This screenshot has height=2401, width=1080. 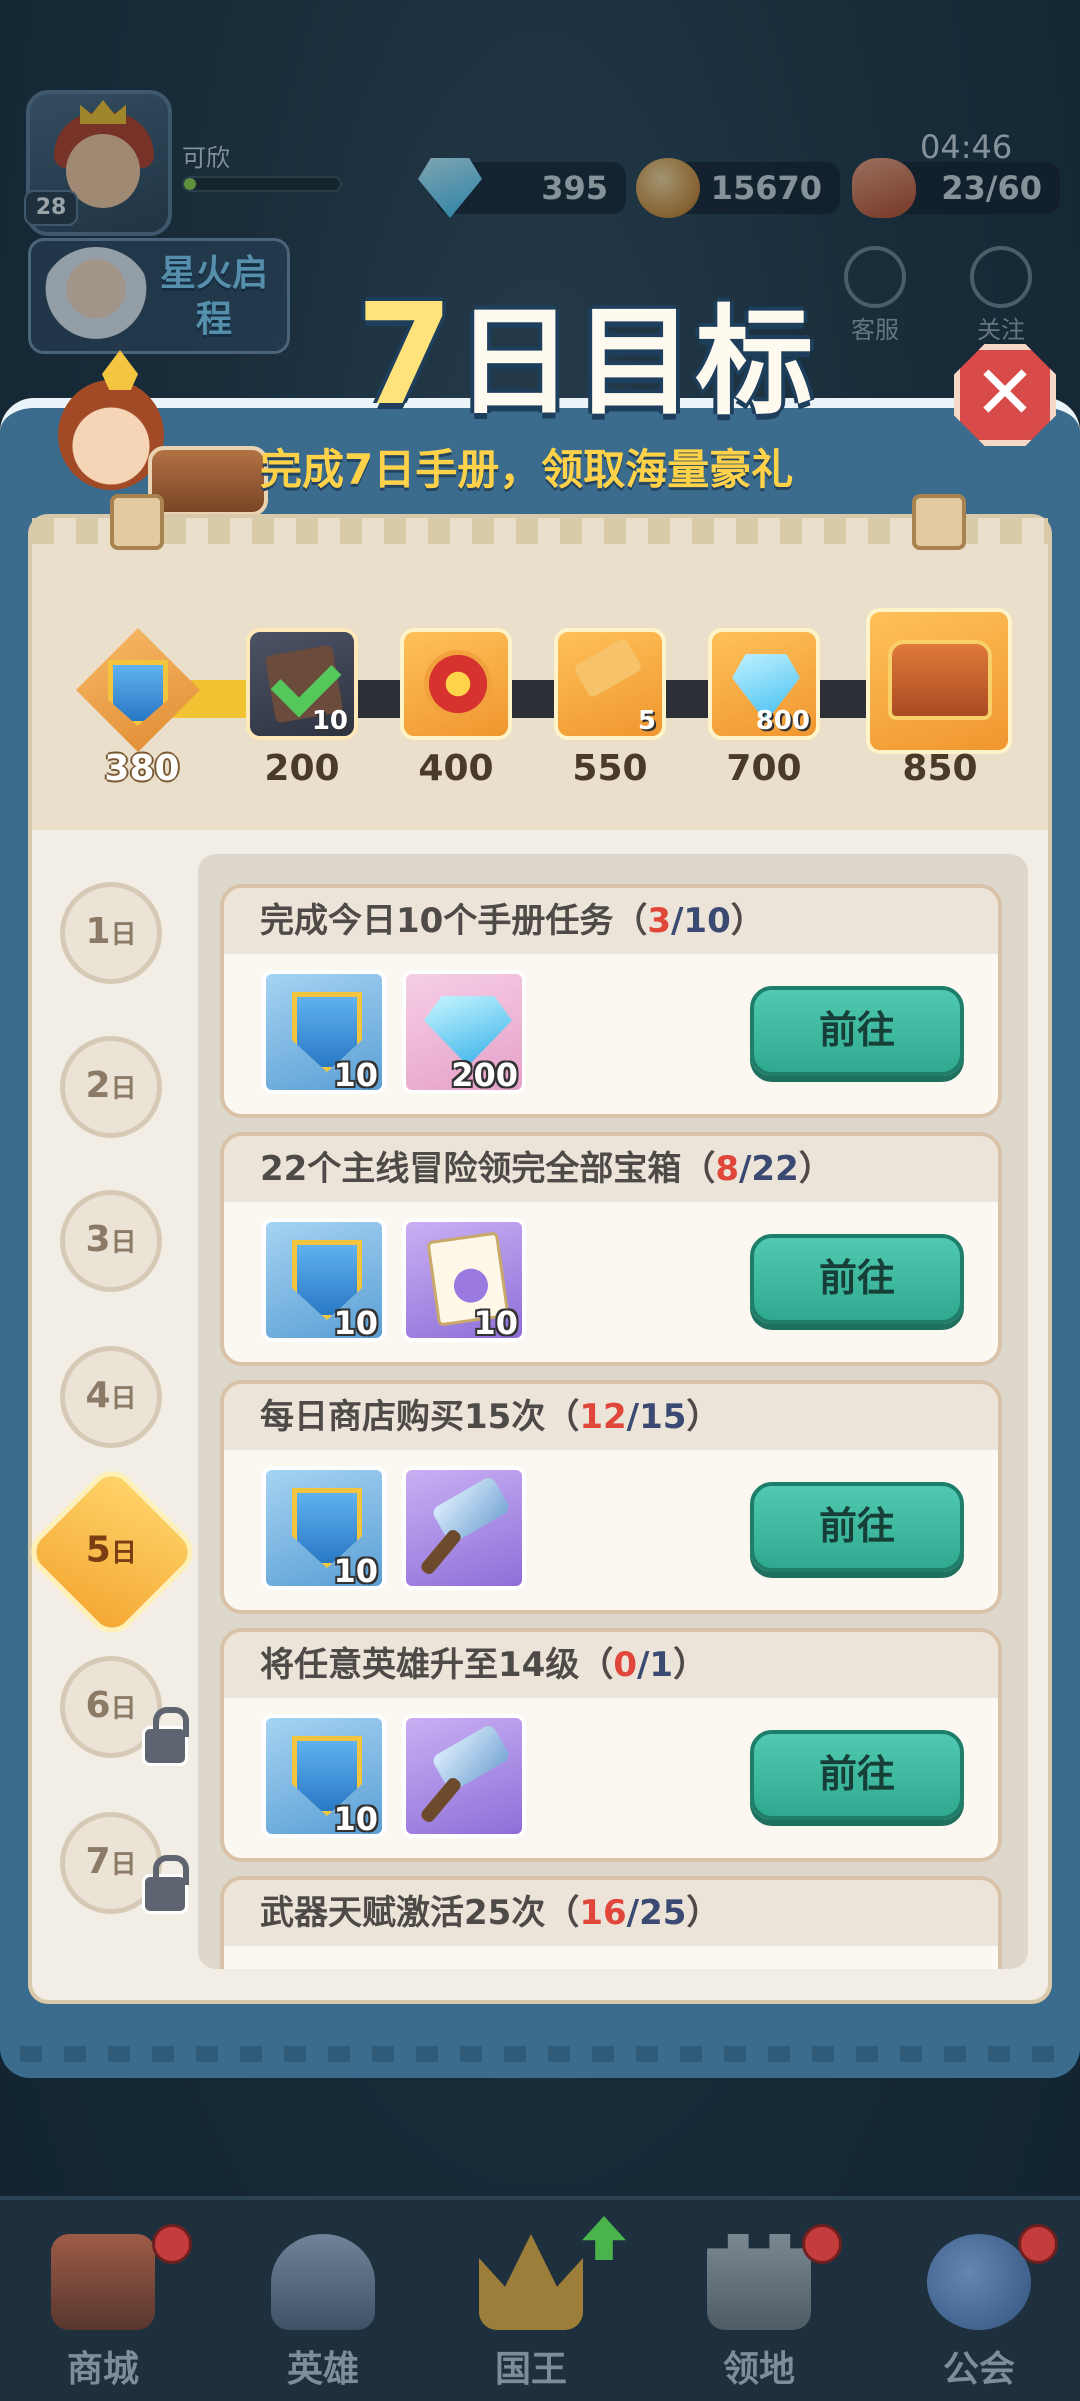 What do you see at coordinates (98, 1705) in the screenshot?
I see `day-number: 6` at bounding box center [98, 1705].